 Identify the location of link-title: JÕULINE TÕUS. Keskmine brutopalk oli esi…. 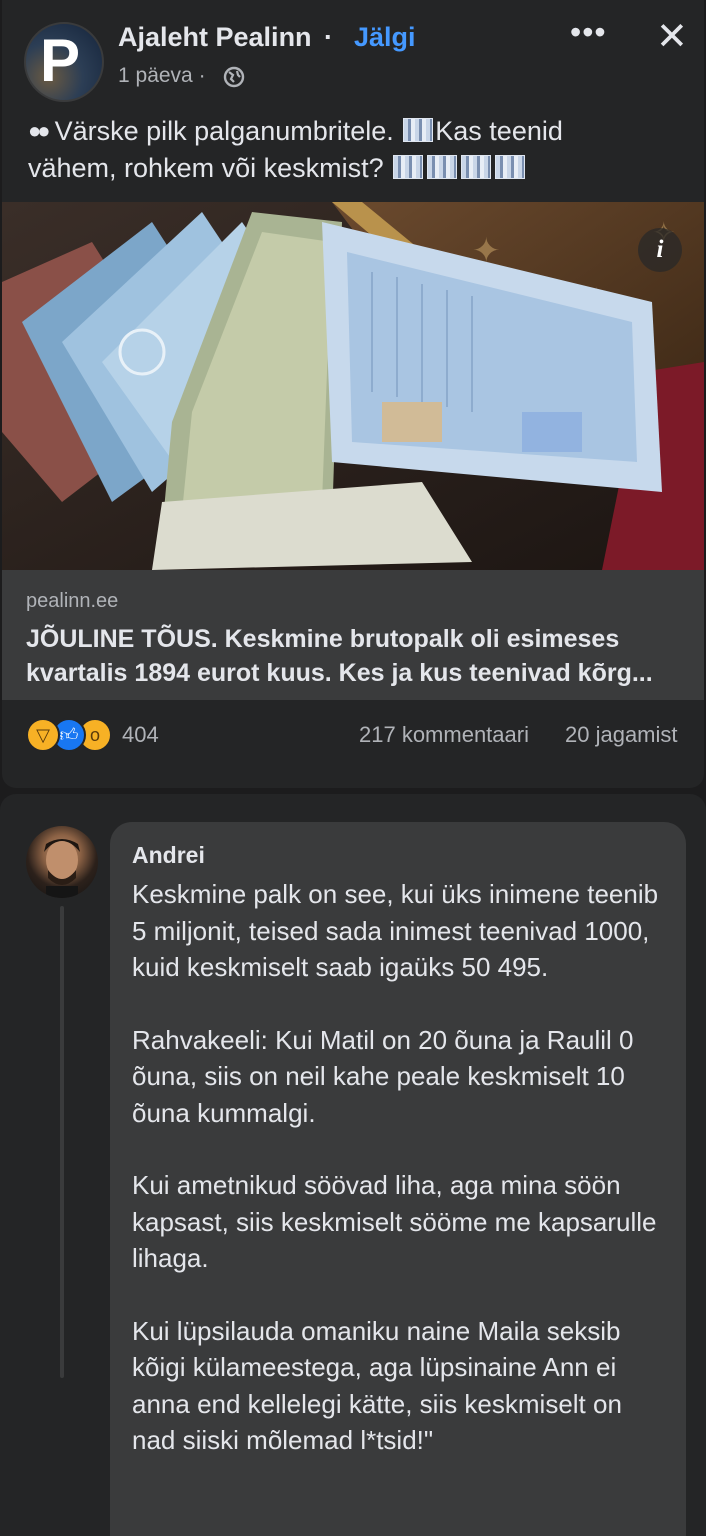
(339, 656).